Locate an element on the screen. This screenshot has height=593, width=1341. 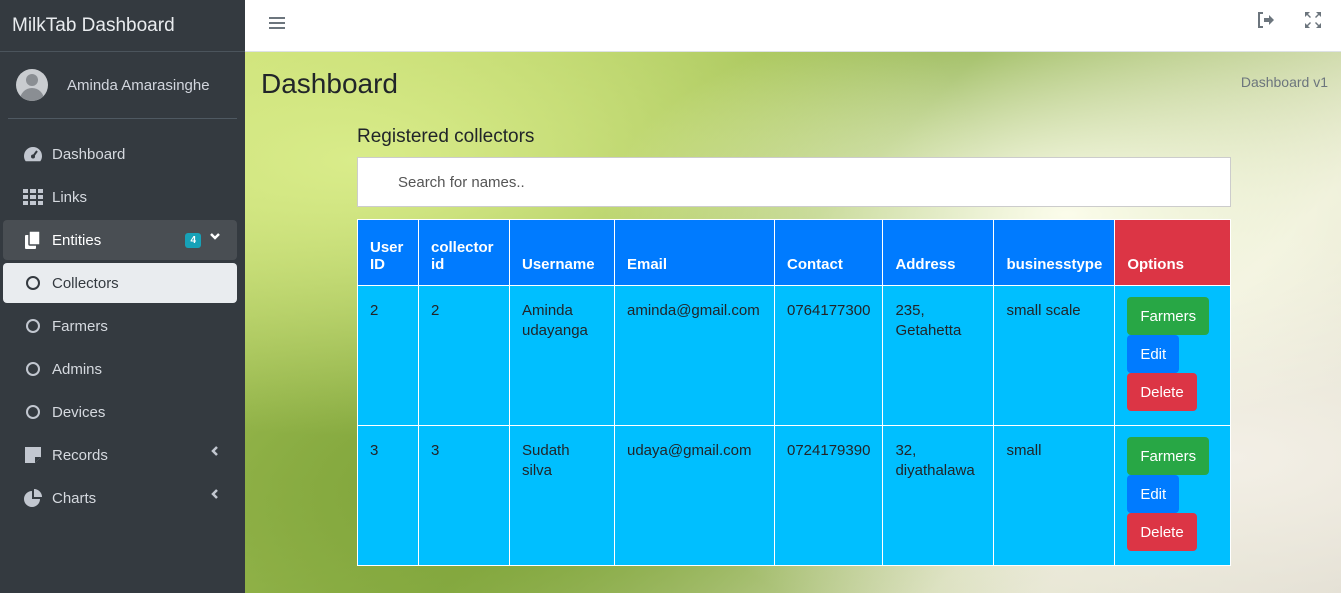
search-input is located at coordinates (794, 182).